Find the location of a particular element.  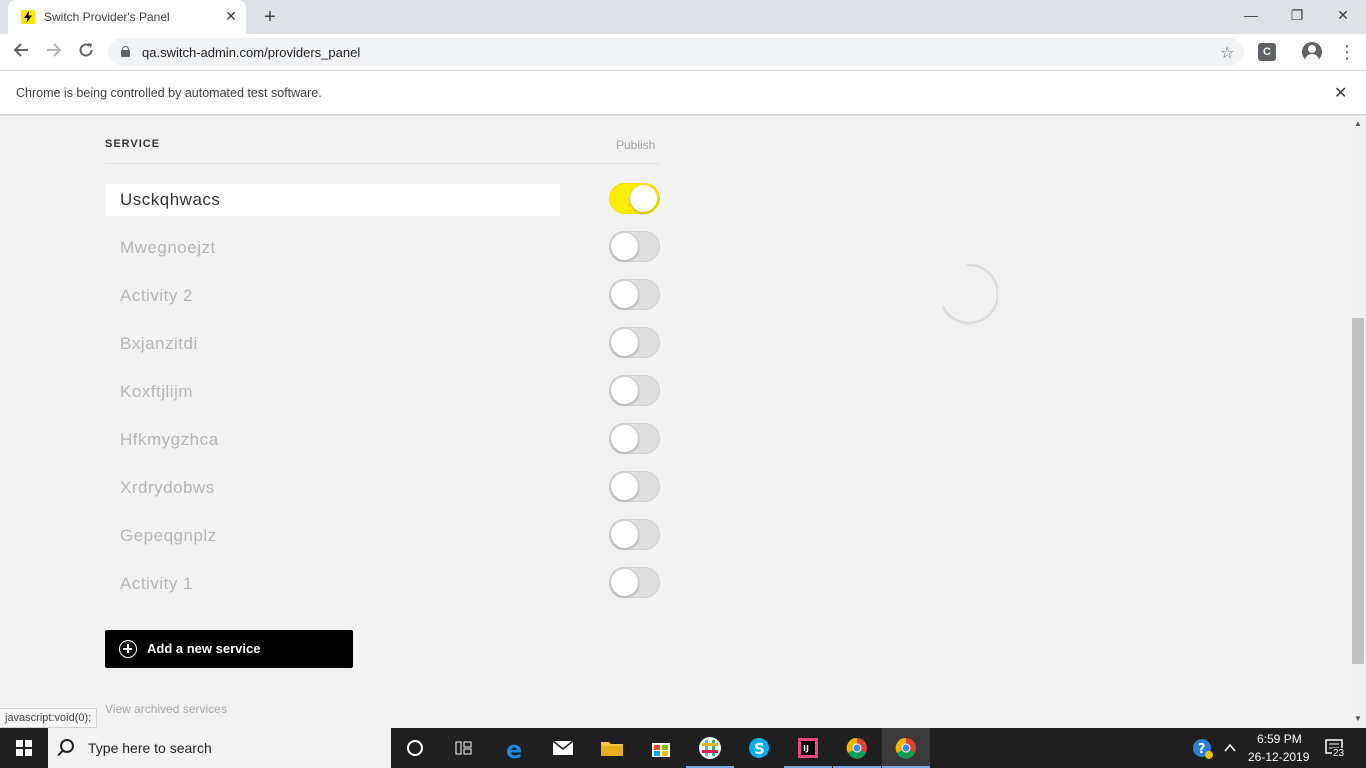

lightning-bolt-icon is located at coordinates (28, 17).